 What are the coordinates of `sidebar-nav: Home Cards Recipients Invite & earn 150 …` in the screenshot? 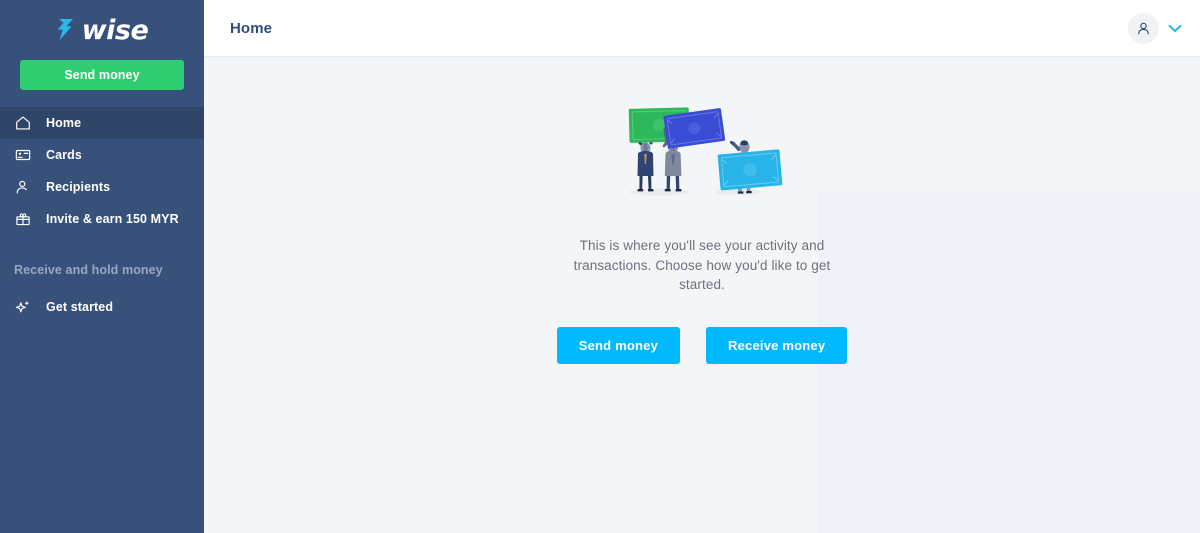 It's located at (102, 215).